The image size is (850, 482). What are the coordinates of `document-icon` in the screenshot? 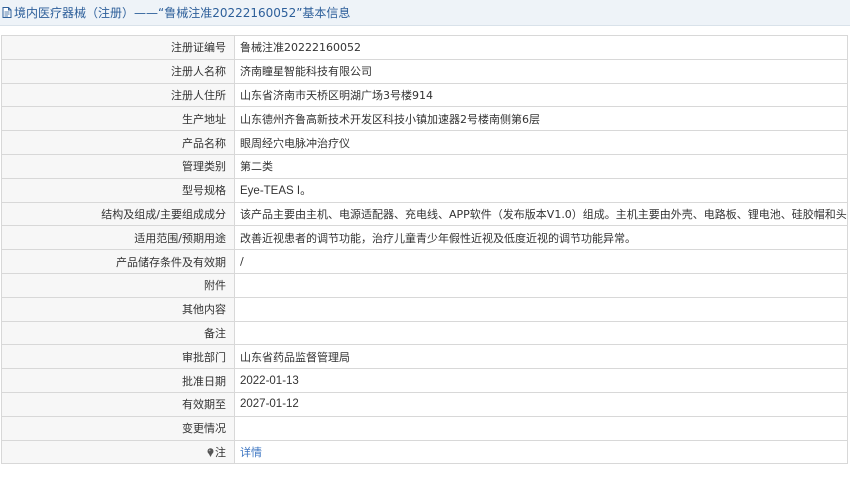 It's located at (7, 12).